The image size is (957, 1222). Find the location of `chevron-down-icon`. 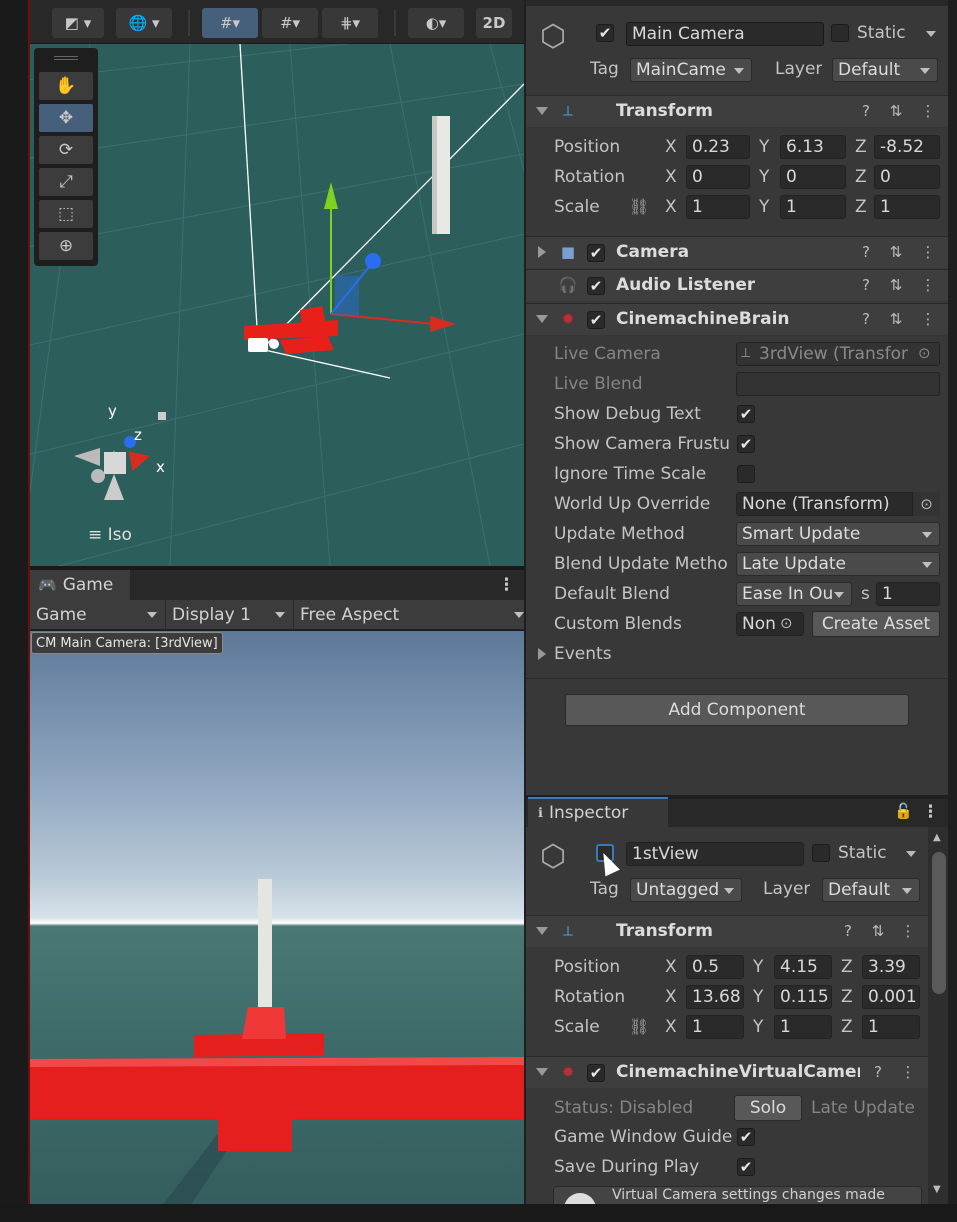

chevron-down-icon is located at coordinates (931, 34).